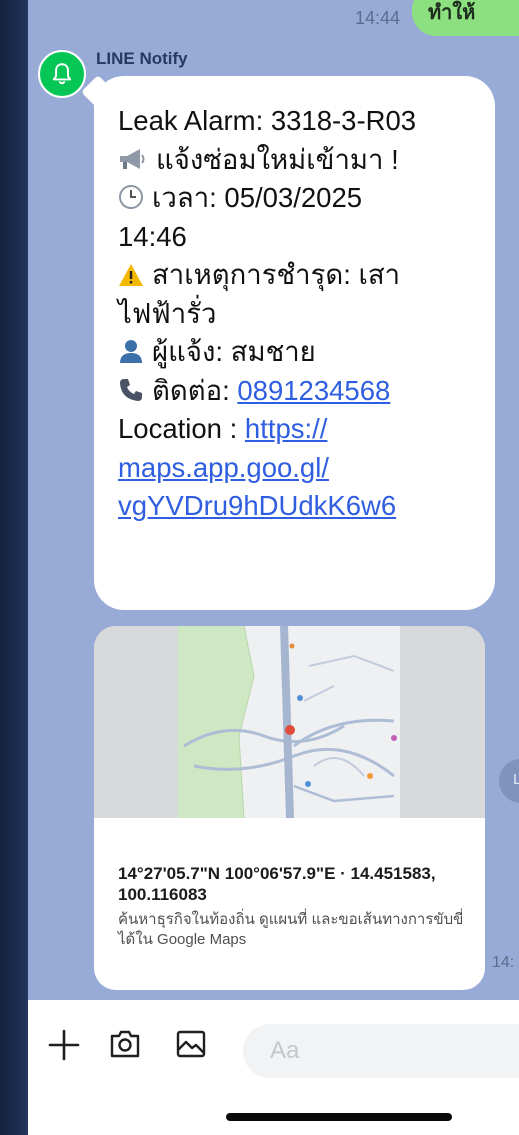 The height and width of the screenshot is (1135, 519). I want to click on message-line-repair: แจ้งซ่อมใหม่เข้ามา !, so click(297, 160).